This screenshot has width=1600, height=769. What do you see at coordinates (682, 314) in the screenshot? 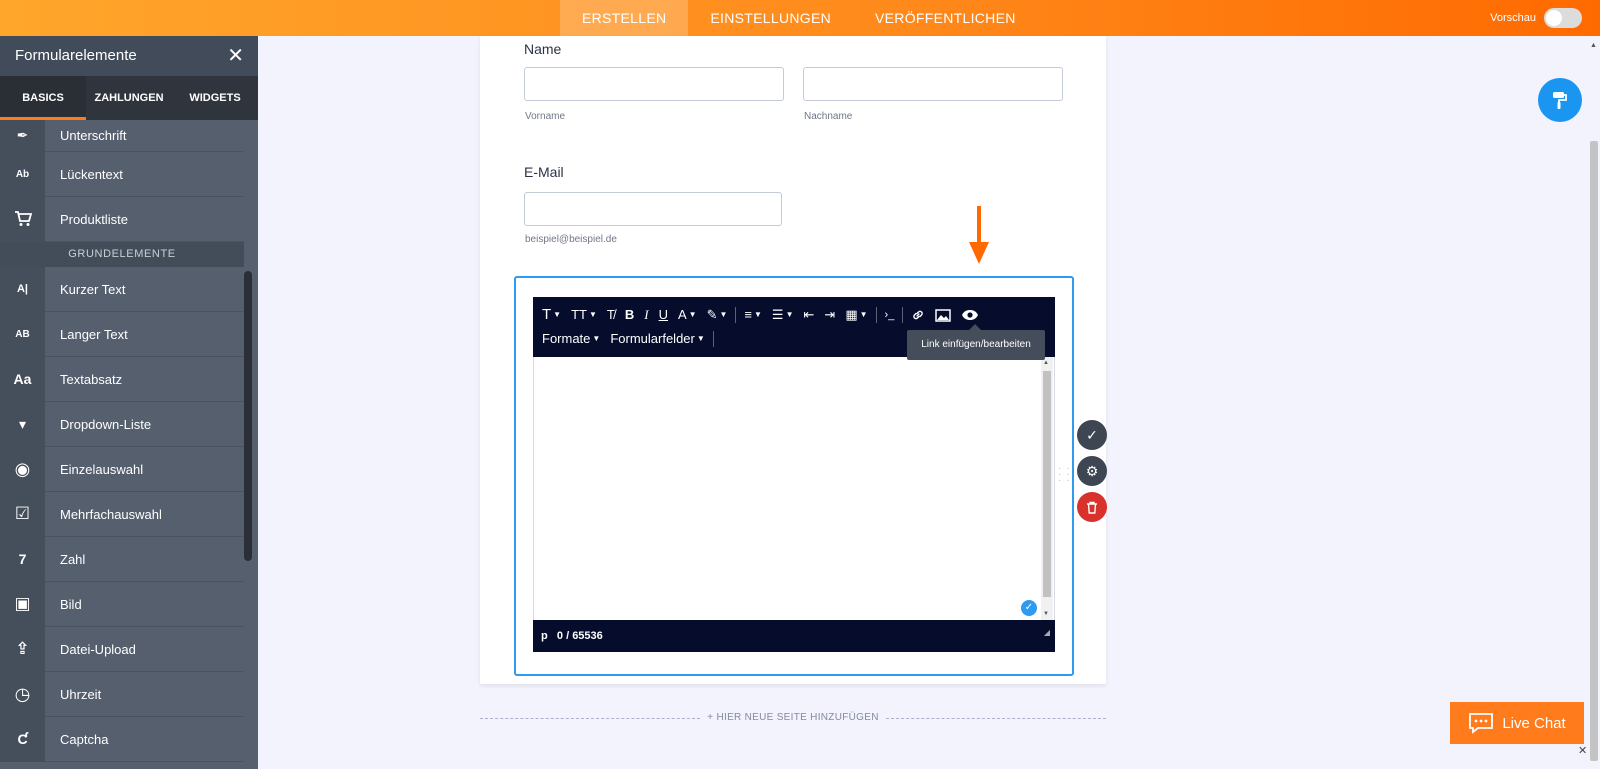
I see `text-color-icon: A` at bounding box center [682, 314].